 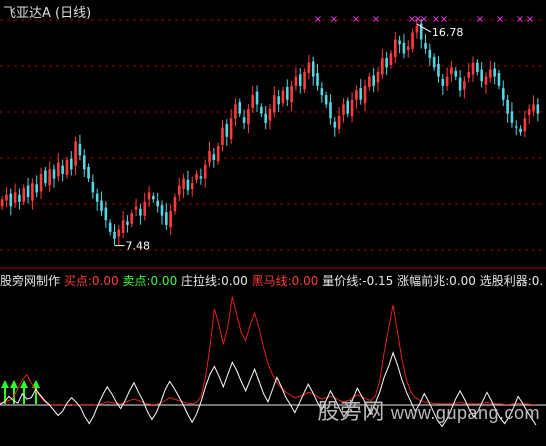 What do you see at coordinates (150, 281) in the screenshot?
I see `legend-sell-point: 卖点:0.00` at bounding box center [150, 281].